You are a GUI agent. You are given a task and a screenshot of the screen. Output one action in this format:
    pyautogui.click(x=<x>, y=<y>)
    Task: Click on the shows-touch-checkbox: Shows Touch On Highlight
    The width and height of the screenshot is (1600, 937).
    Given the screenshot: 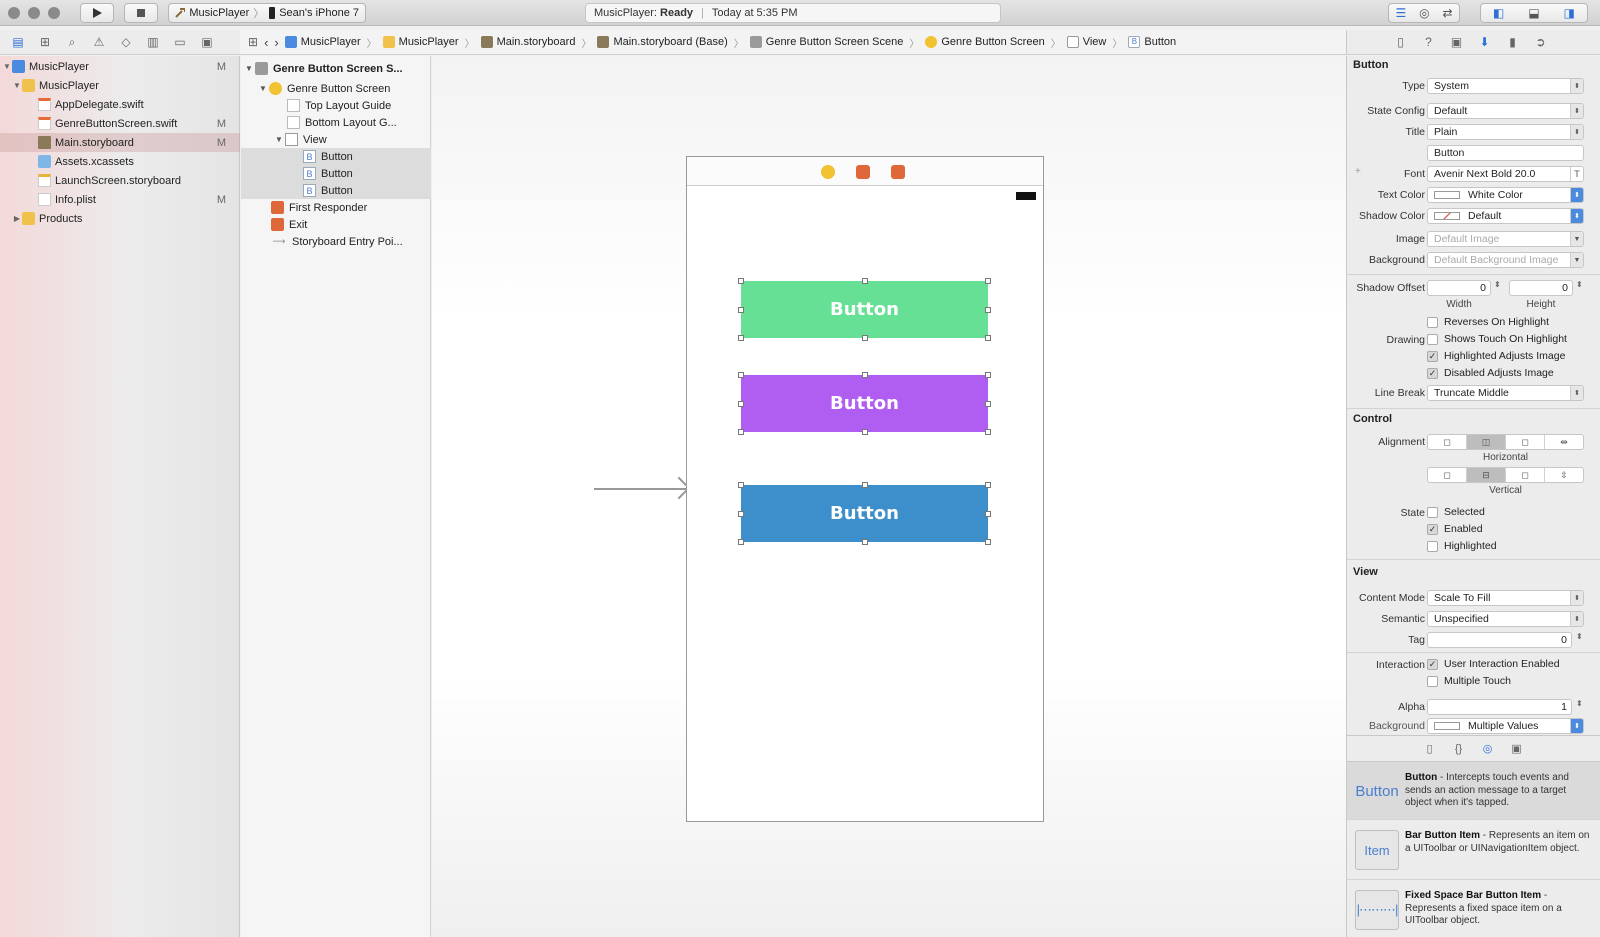 What is the action you would take?
    pyautogui.click(x=1497, y=339)
    